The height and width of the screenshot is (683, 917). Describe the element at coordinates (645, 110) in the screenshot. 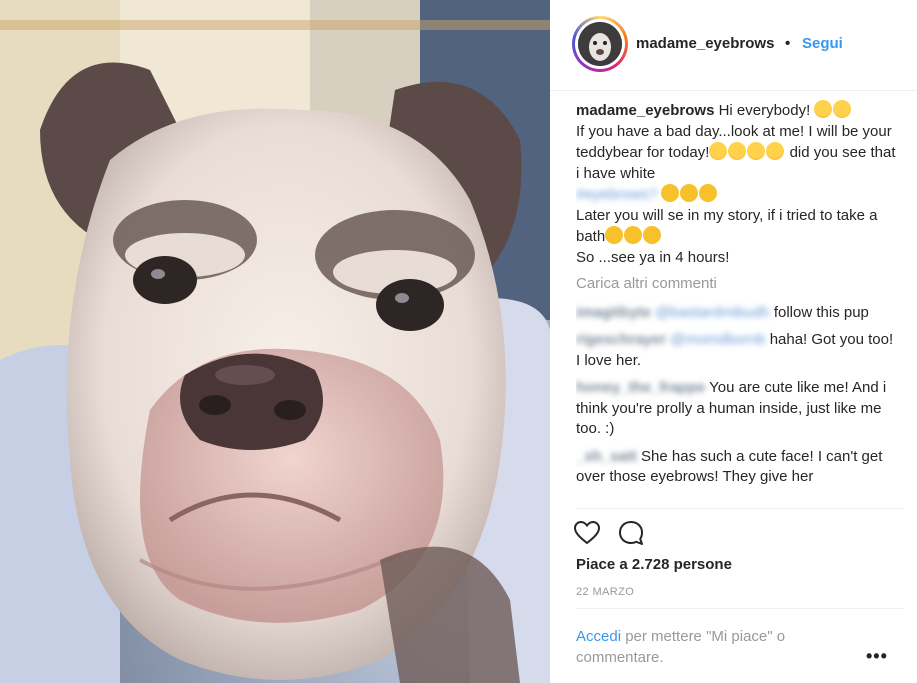

I see `caption-username-link: madame_eyebrows` at that location.